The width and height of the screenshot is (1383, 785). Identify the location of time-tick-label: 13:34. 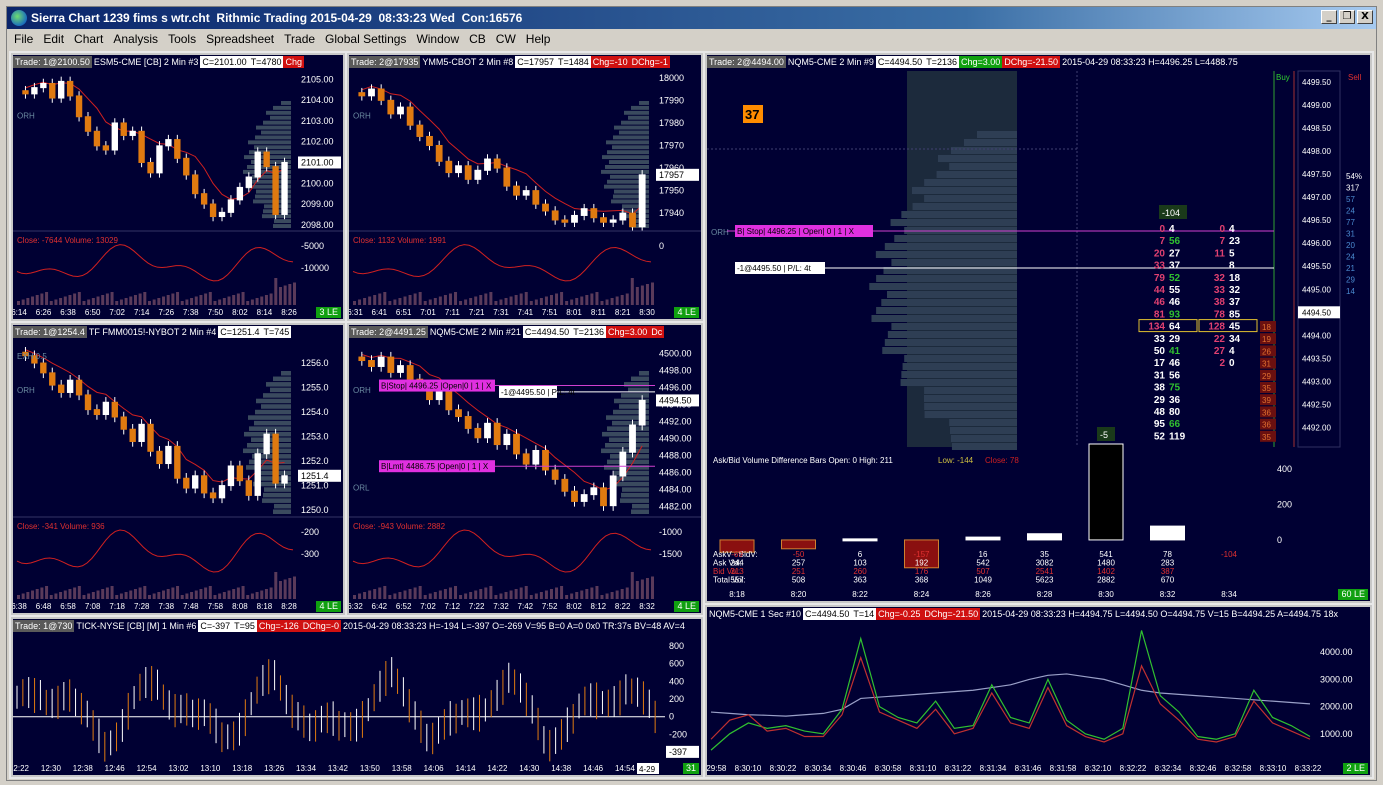
(306, 768).